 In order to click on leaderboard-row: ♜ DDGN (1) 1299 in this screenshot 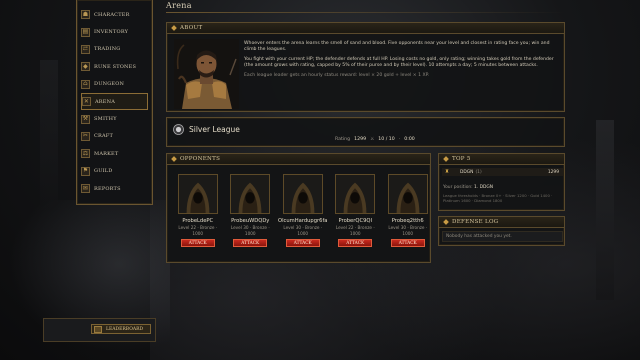, I will do `click(502, 172)`.